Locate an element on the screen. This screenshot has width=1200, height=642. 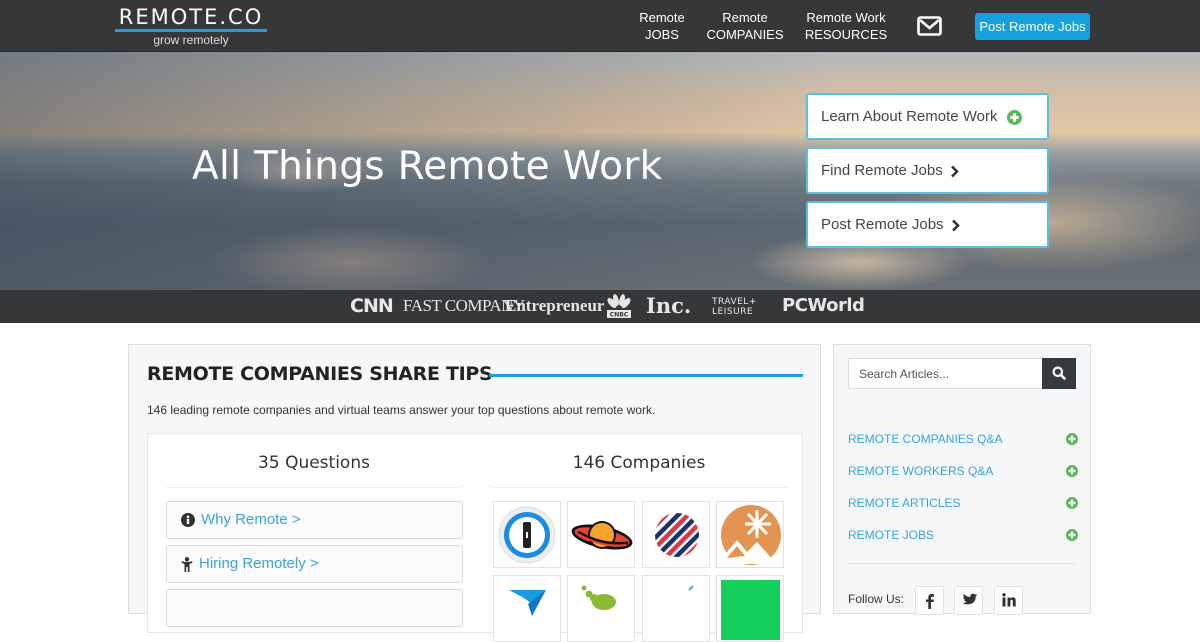
learn-about-remote-work-button: Learn About Remote Work is located at coordinates (927, 116).